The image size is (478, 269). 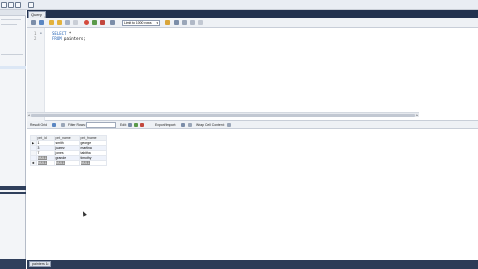 I want to click on edit-label: Edit:, so click(x=123, y=125).